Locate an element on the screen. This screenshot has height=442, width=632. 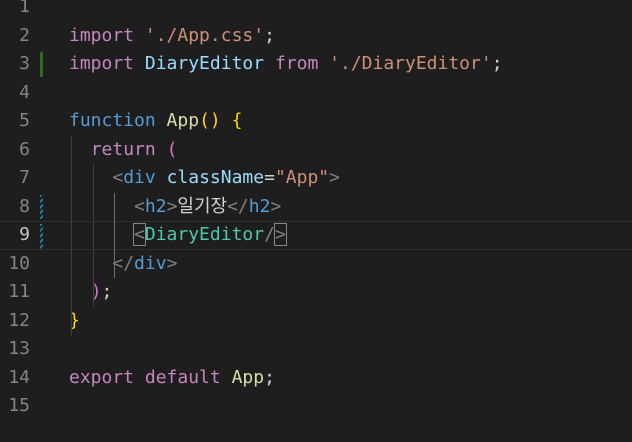
code-text: return ( is located at coordinates (123, 150).